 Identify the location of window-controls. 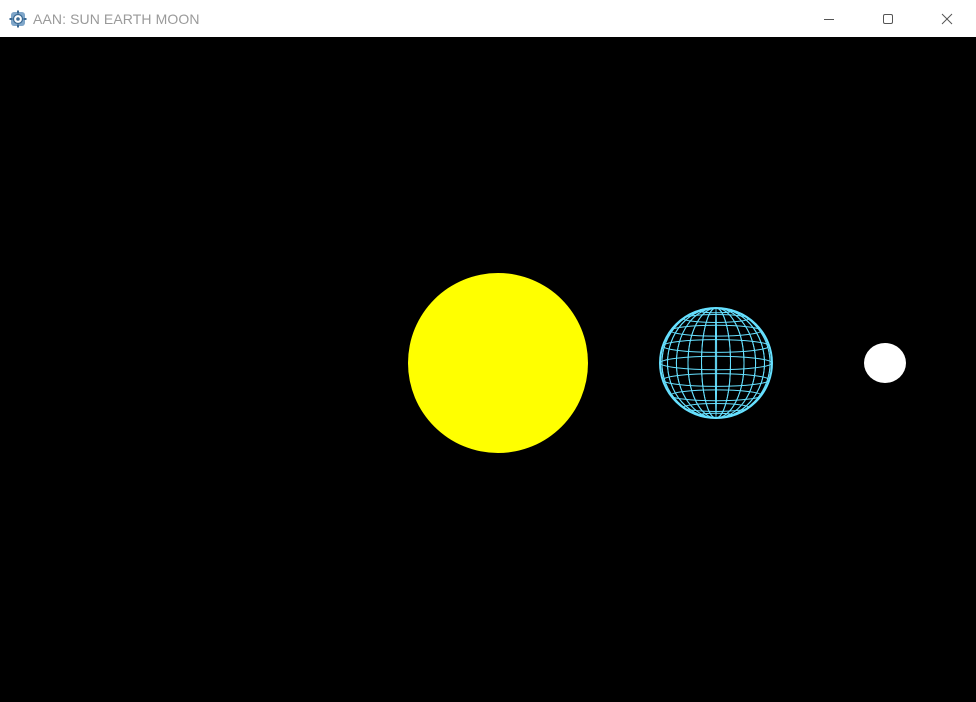
(887, 18).